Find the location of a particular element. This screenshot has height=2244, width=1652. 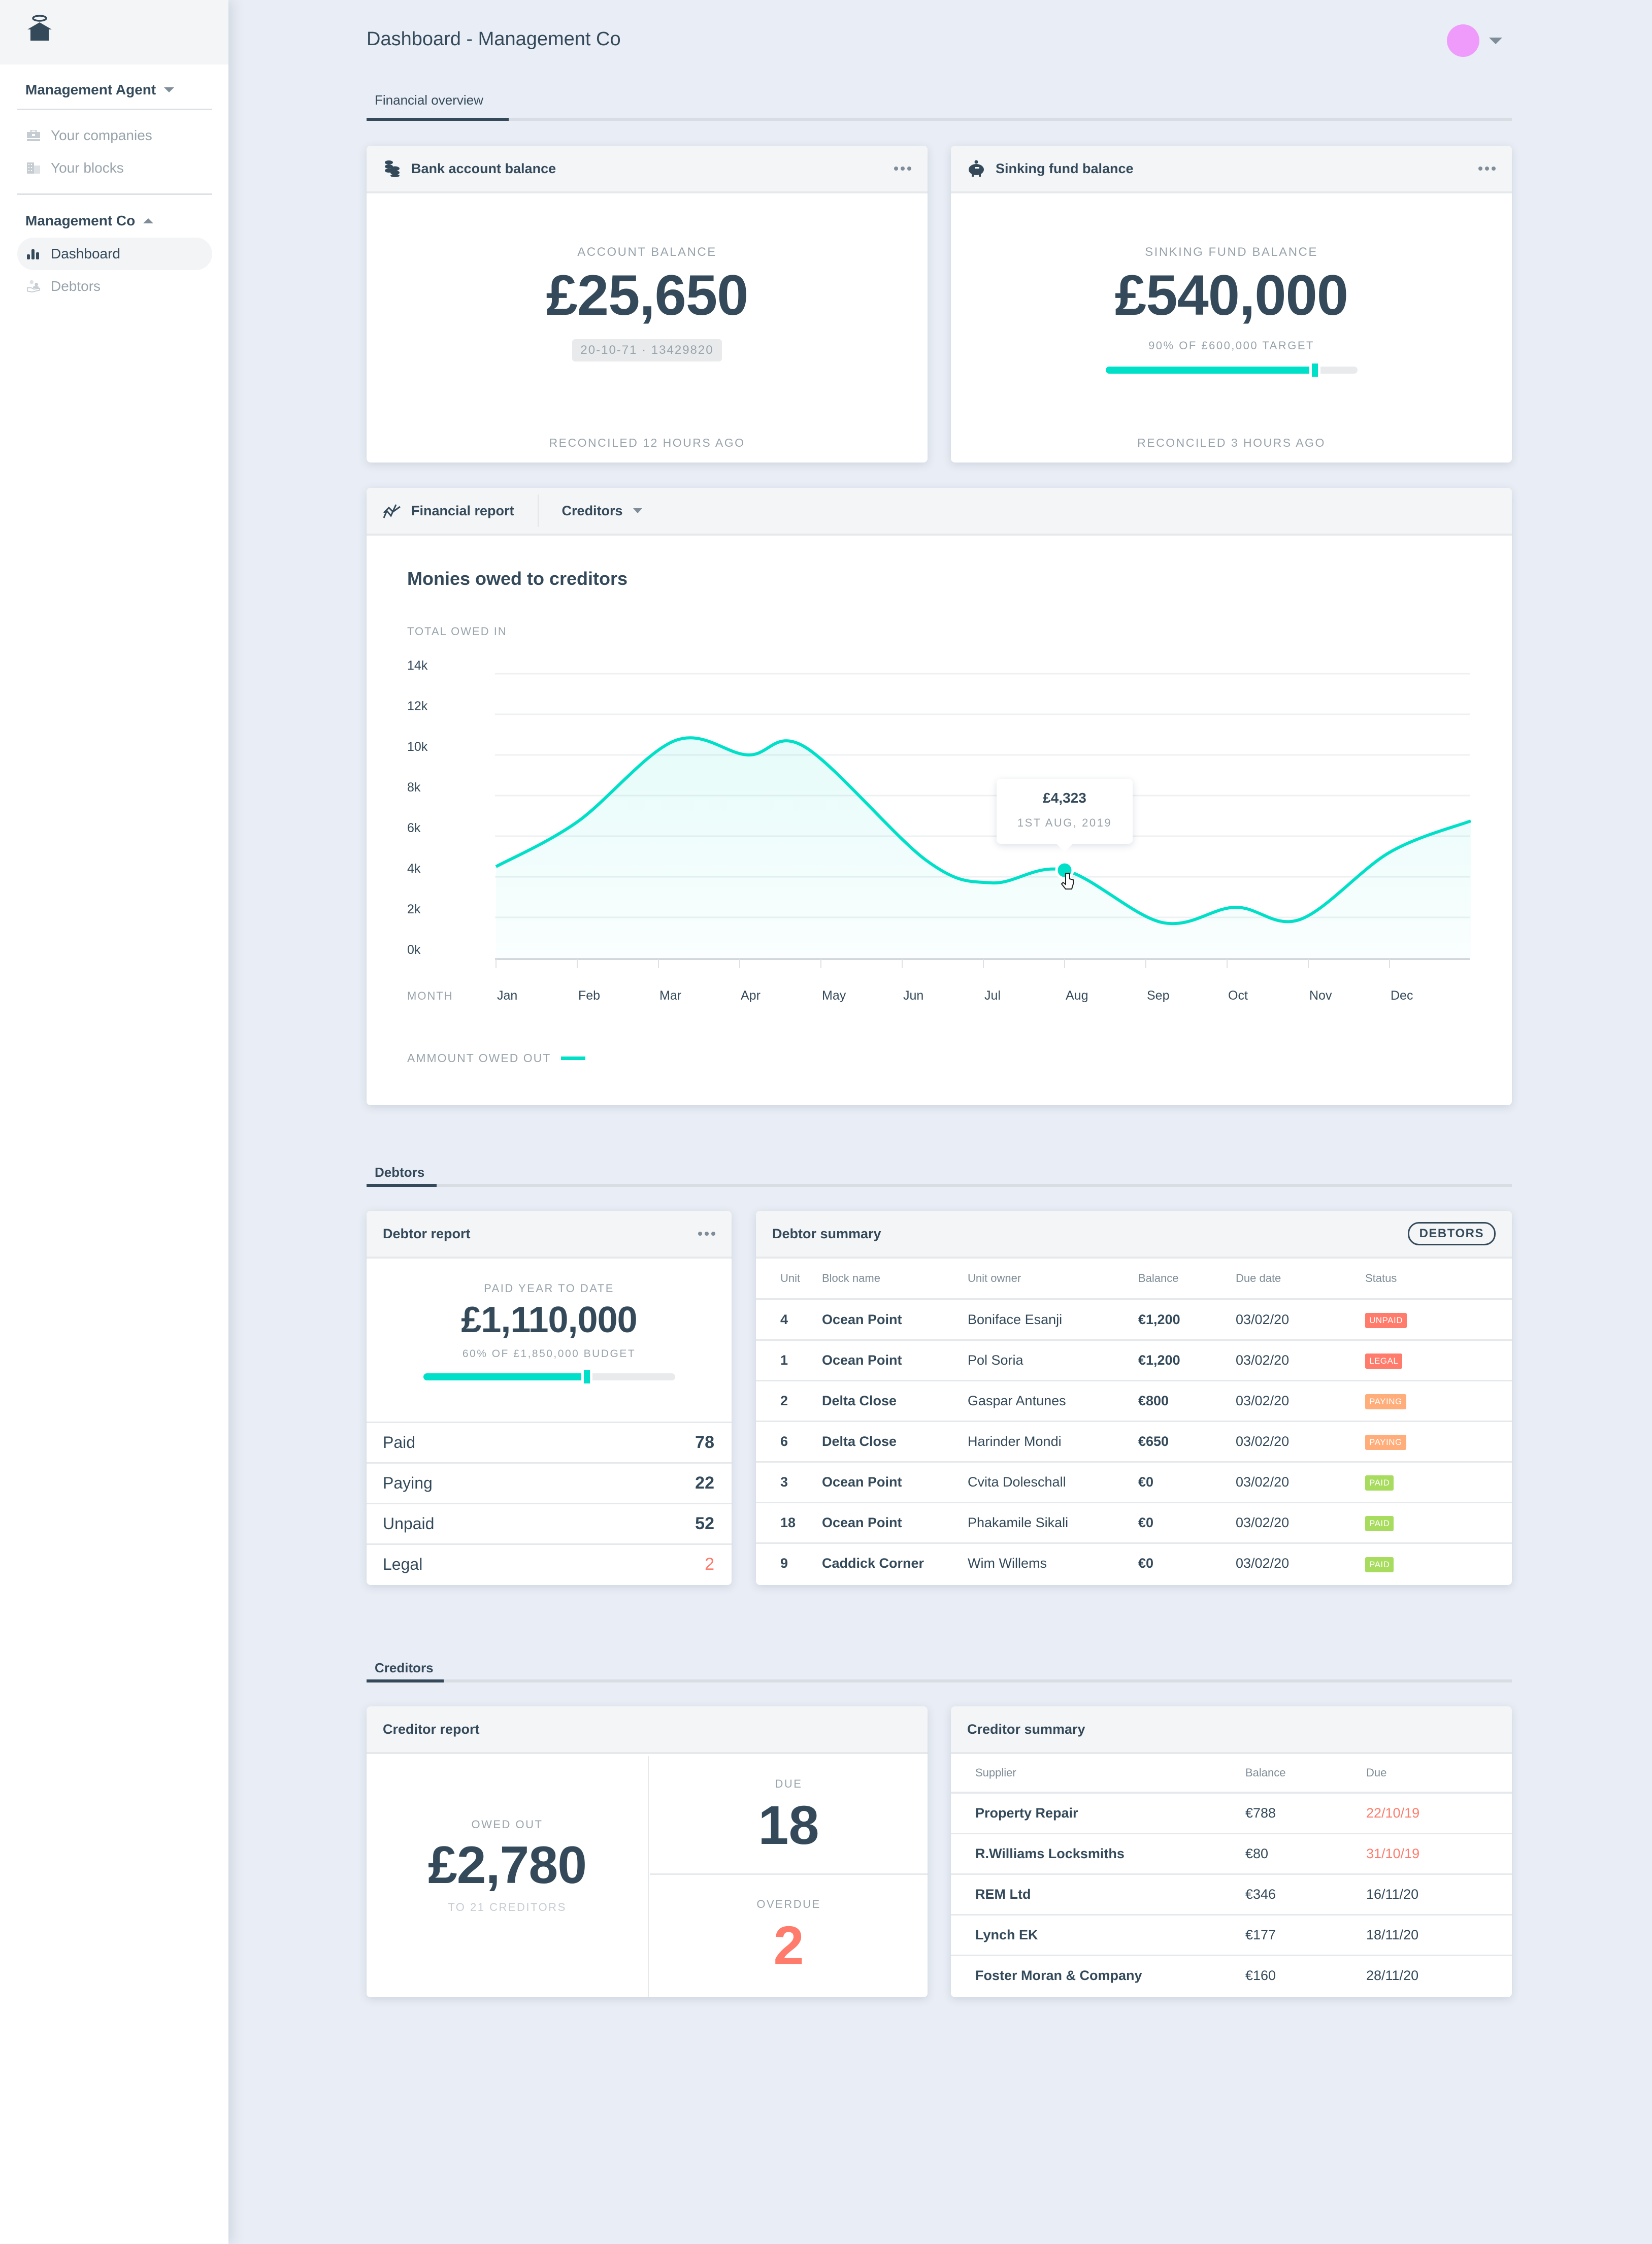

card-header: Creditor summary is located at coordinates (1231, 1730).